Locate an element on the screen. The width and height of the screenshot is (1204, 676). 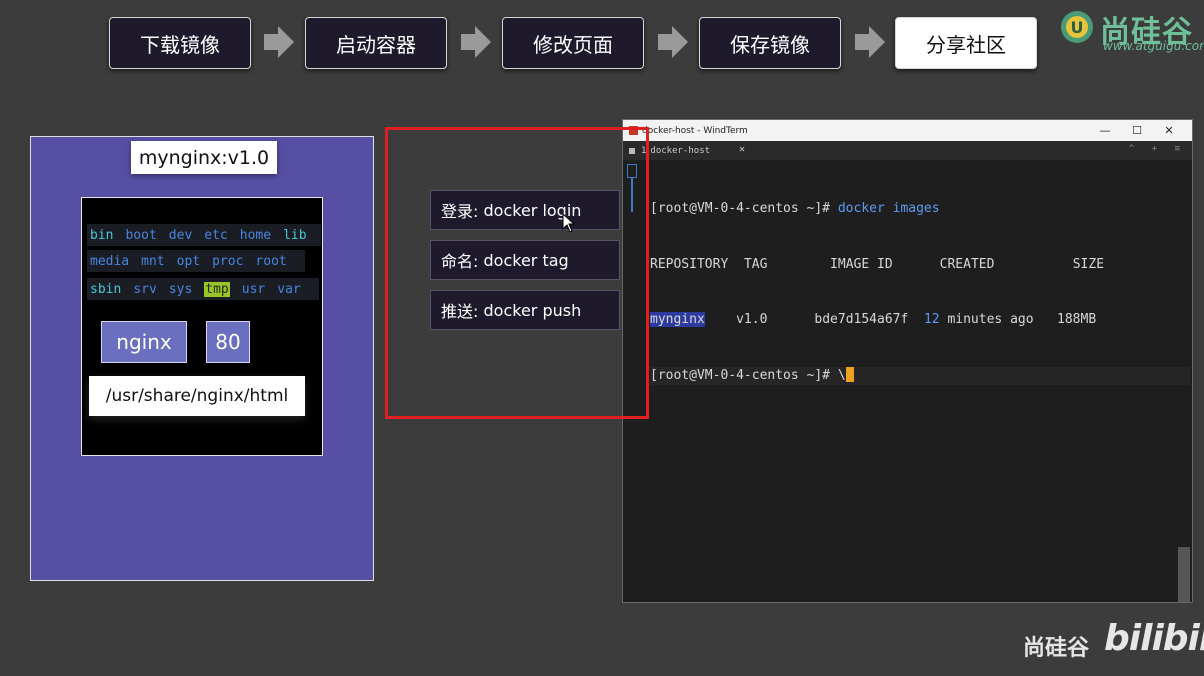
mouse-cursor-icon is located at coordinates (569, 223).